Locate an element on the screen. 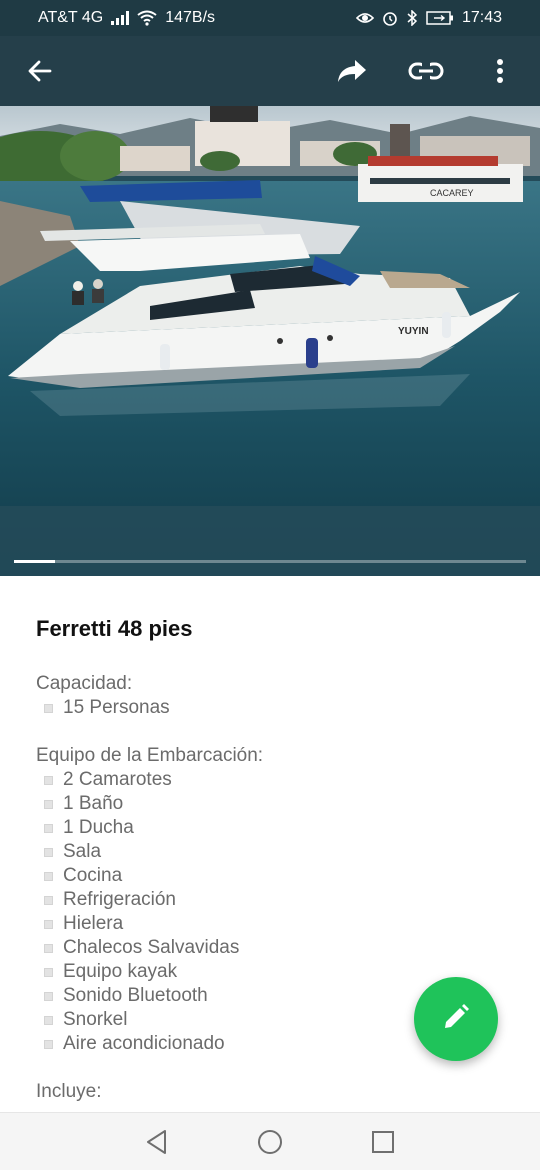 The height and width of the screenshot is (1170, 540). status-right: 17:43 is located at coordinates (428, 18).